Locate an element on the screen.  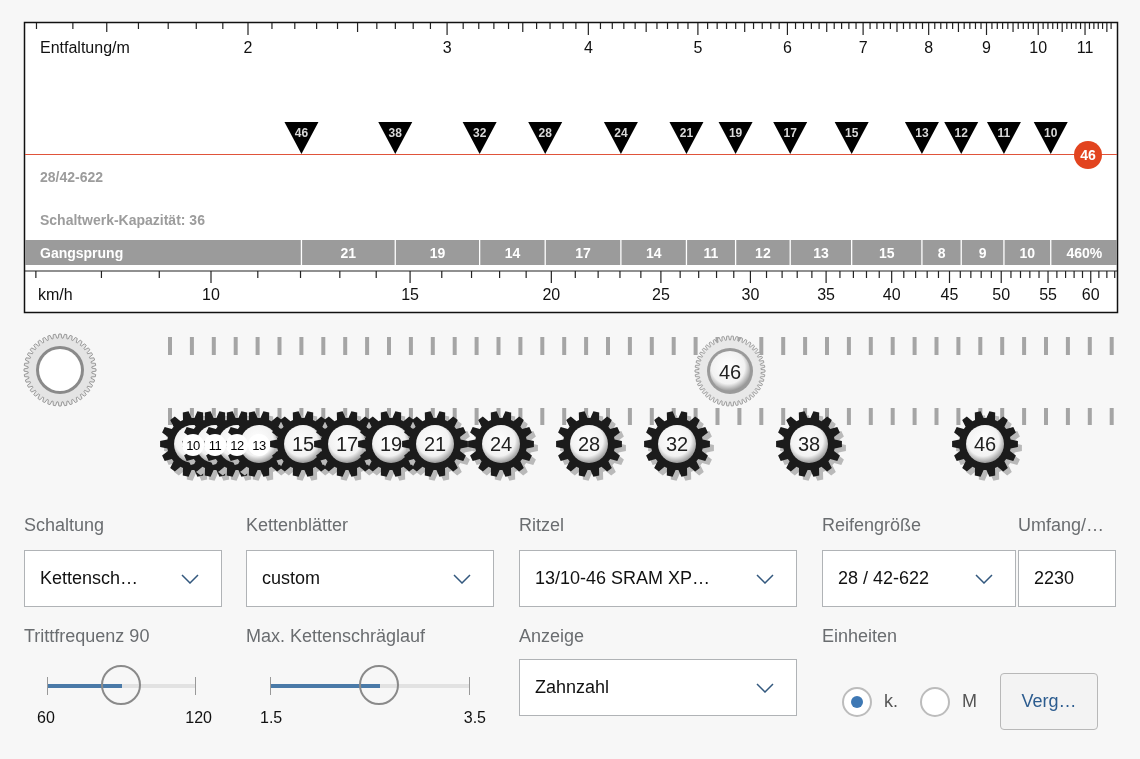
gear-marker-label: 21 is located at coordinates (686, 133).